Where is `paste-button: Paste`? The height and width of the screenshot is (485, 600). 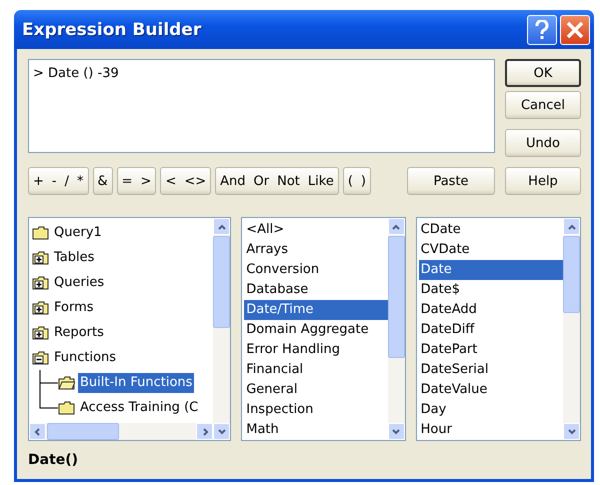 paste-button: Paste is located at coordinates (451, 181).